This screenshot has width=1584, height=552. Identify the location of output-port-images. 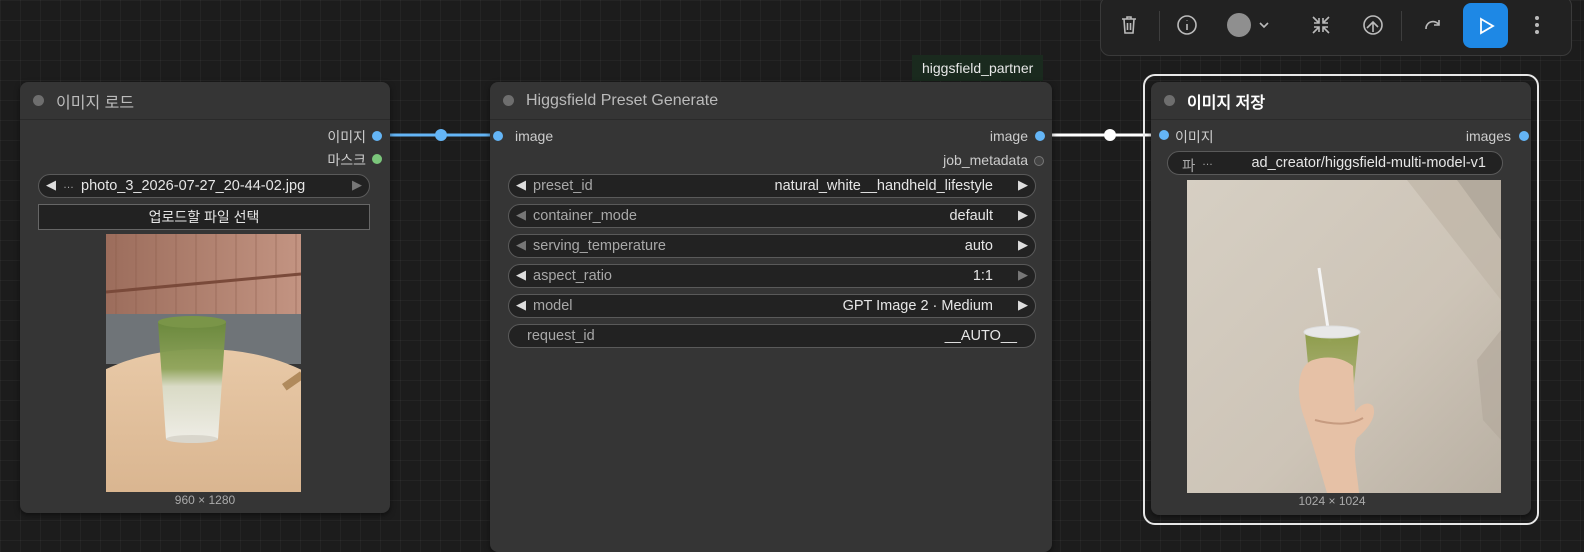
(1524, 136).